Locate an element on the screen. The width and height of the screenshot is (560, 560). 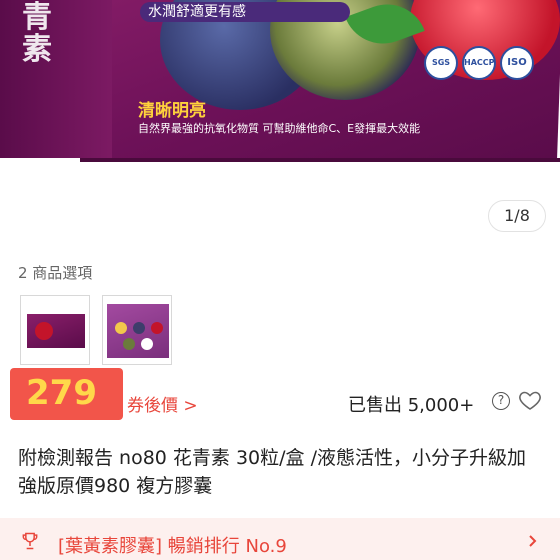
help-icon: ? is located at coordinates (501, 401).